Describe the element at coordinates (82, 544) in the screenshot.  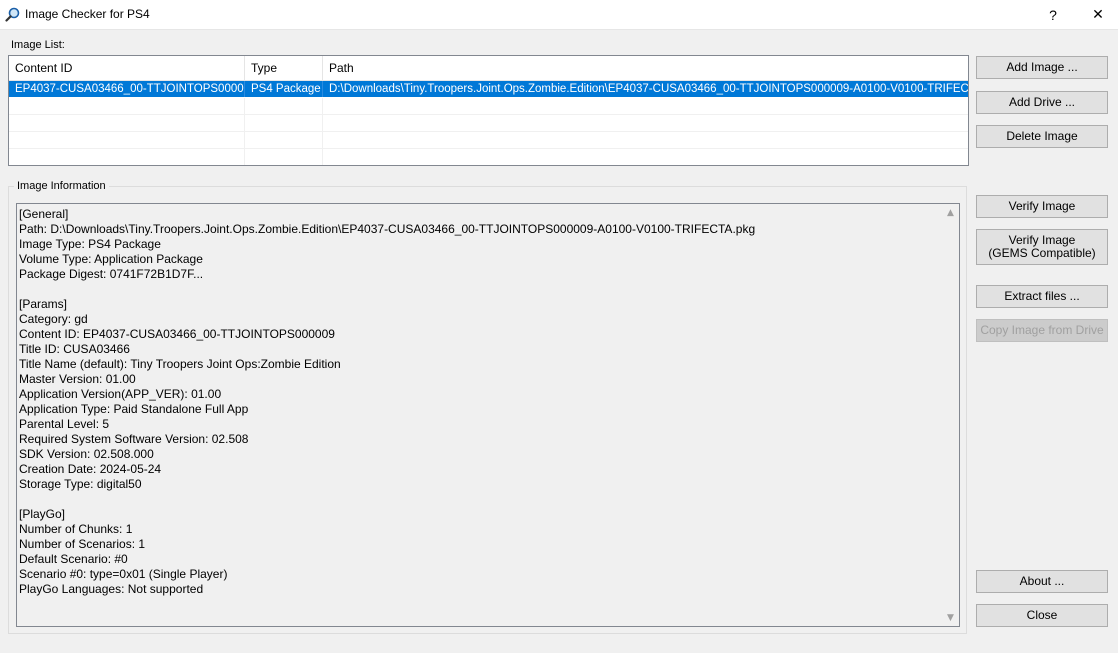
I see `info-line: Number of Scenarios: 1` at that location.